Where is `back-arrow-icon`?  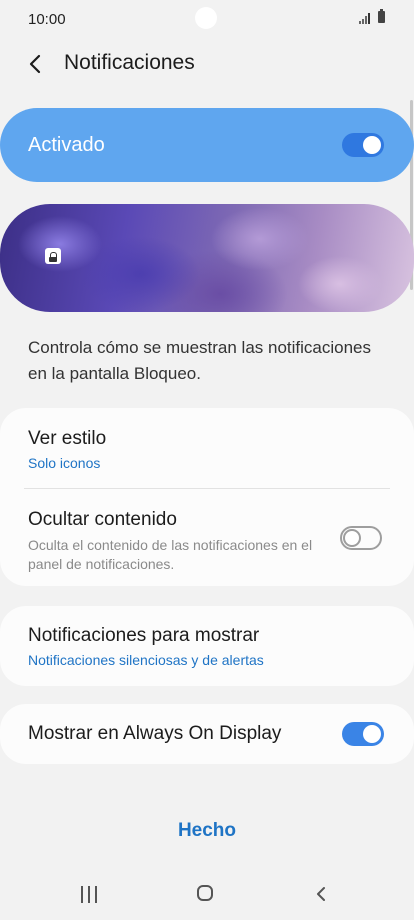
back-arrow-icon is located at coordinates (36, 64).